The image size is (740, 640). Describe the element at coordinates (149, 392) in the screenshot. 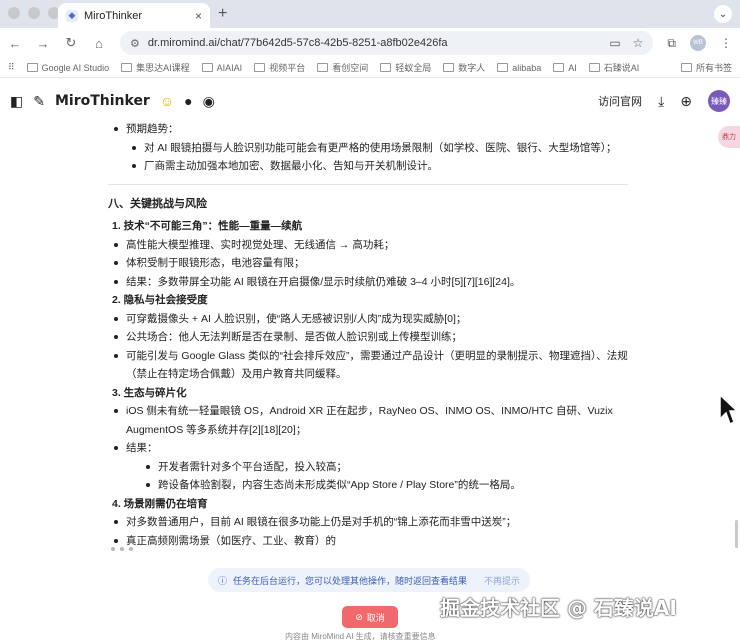

I see `challenge-title: 3. 生态与碎片化` at that location.